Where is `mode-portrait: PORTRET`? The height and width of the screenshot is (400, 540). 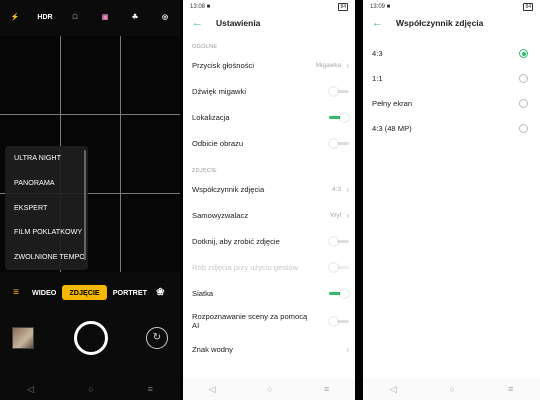
mode-portrait: PORTRET is located at coordinates (128, 292).